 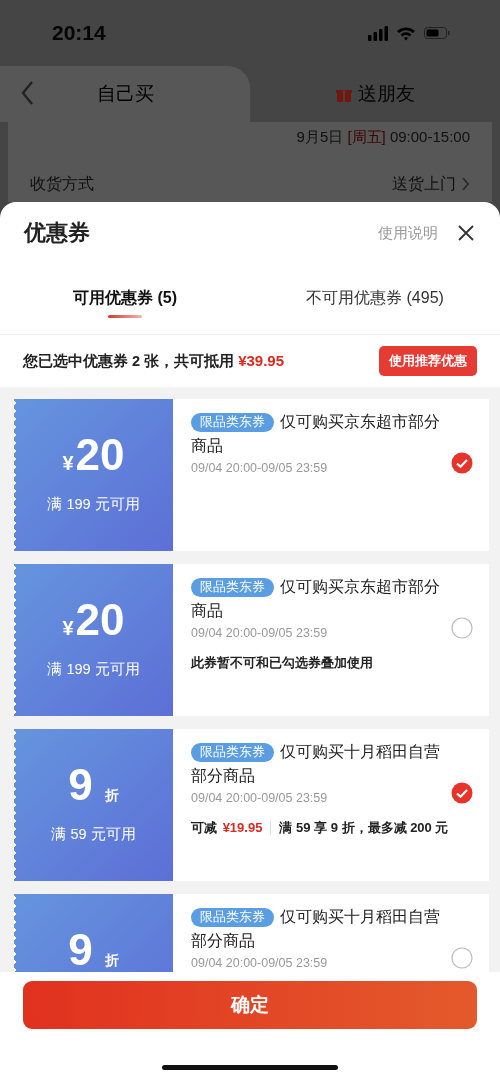 What do you see at coordinates (154, 361) in the screenshot?
I see `selection-summary: 您已选中优惠券 2 张，共可抵用 ¥39.95` at bounding box center [154, 361].